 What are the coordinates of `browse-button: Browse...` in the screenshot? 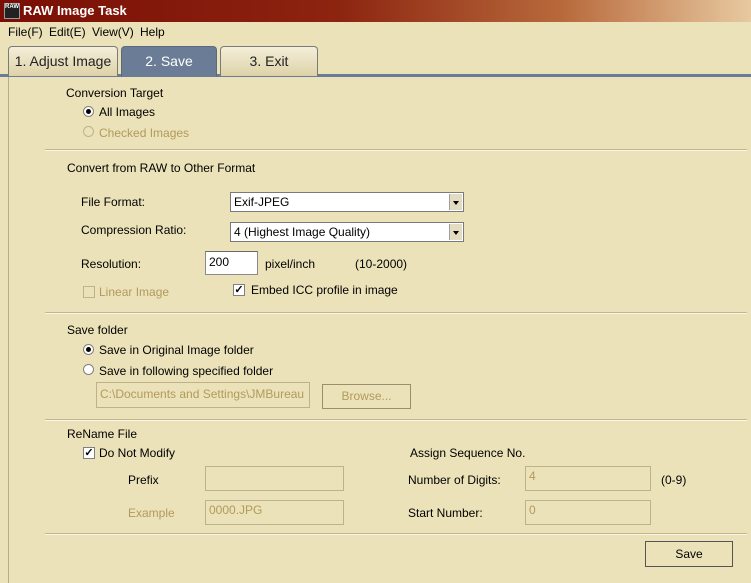 It's located at (366, 396).